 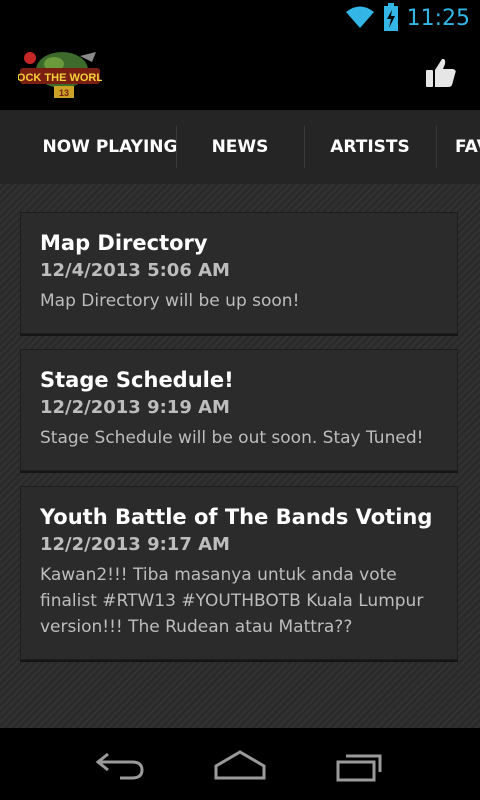 I want to click on tab-bar: NOW PLAYING NEWS ARTISTS FAV, so click(x=240, y=147).